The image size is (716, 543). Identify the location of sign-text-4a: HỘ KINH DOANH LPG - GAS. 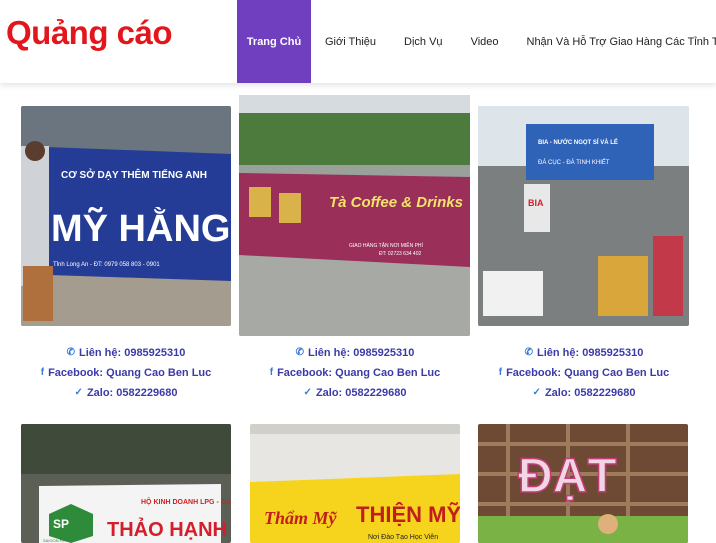
(186, 501).